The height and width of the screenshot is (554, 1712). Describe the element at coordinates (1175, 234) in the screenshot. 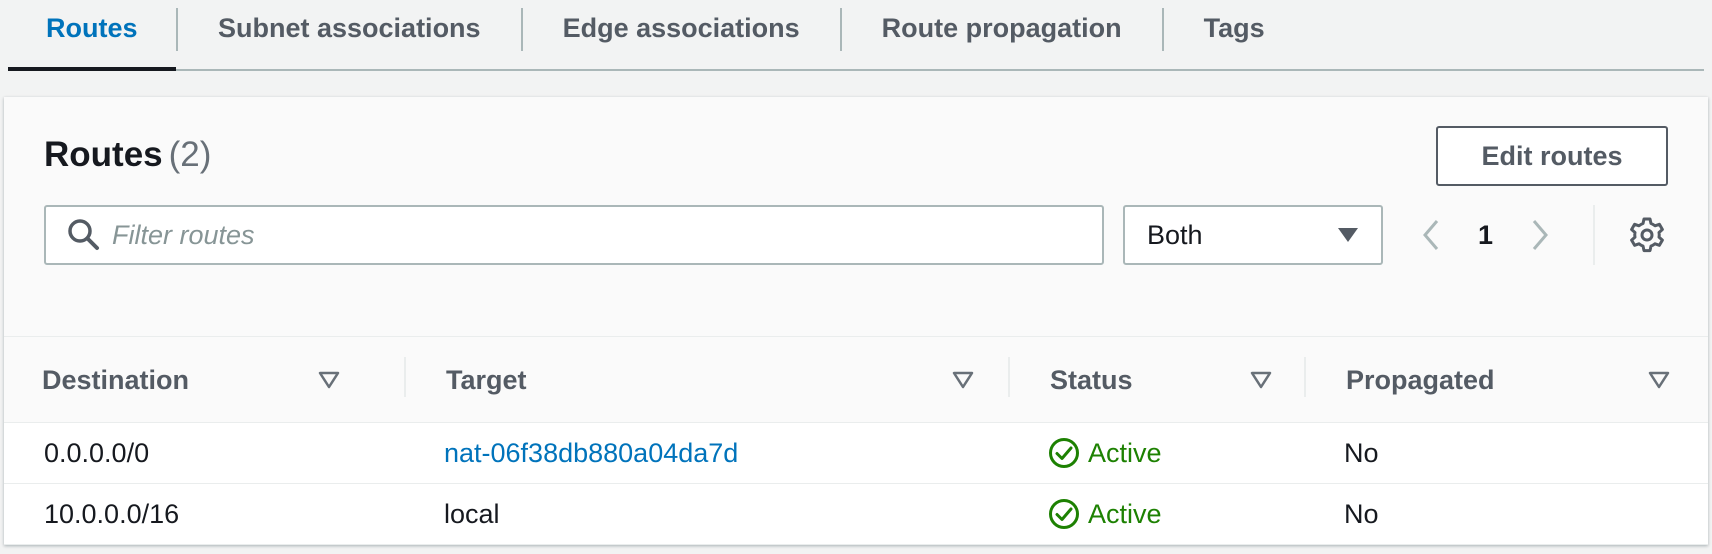

I see `select-value: Both` at that location.